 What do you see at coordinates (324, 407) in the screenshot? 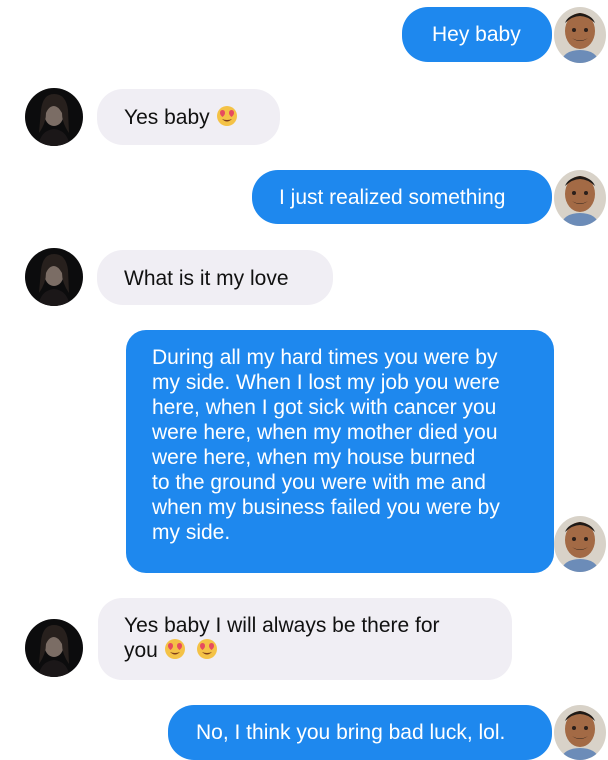
I see `message-line: here, when I got sick with cancer you` at bounding box center [324, 407].